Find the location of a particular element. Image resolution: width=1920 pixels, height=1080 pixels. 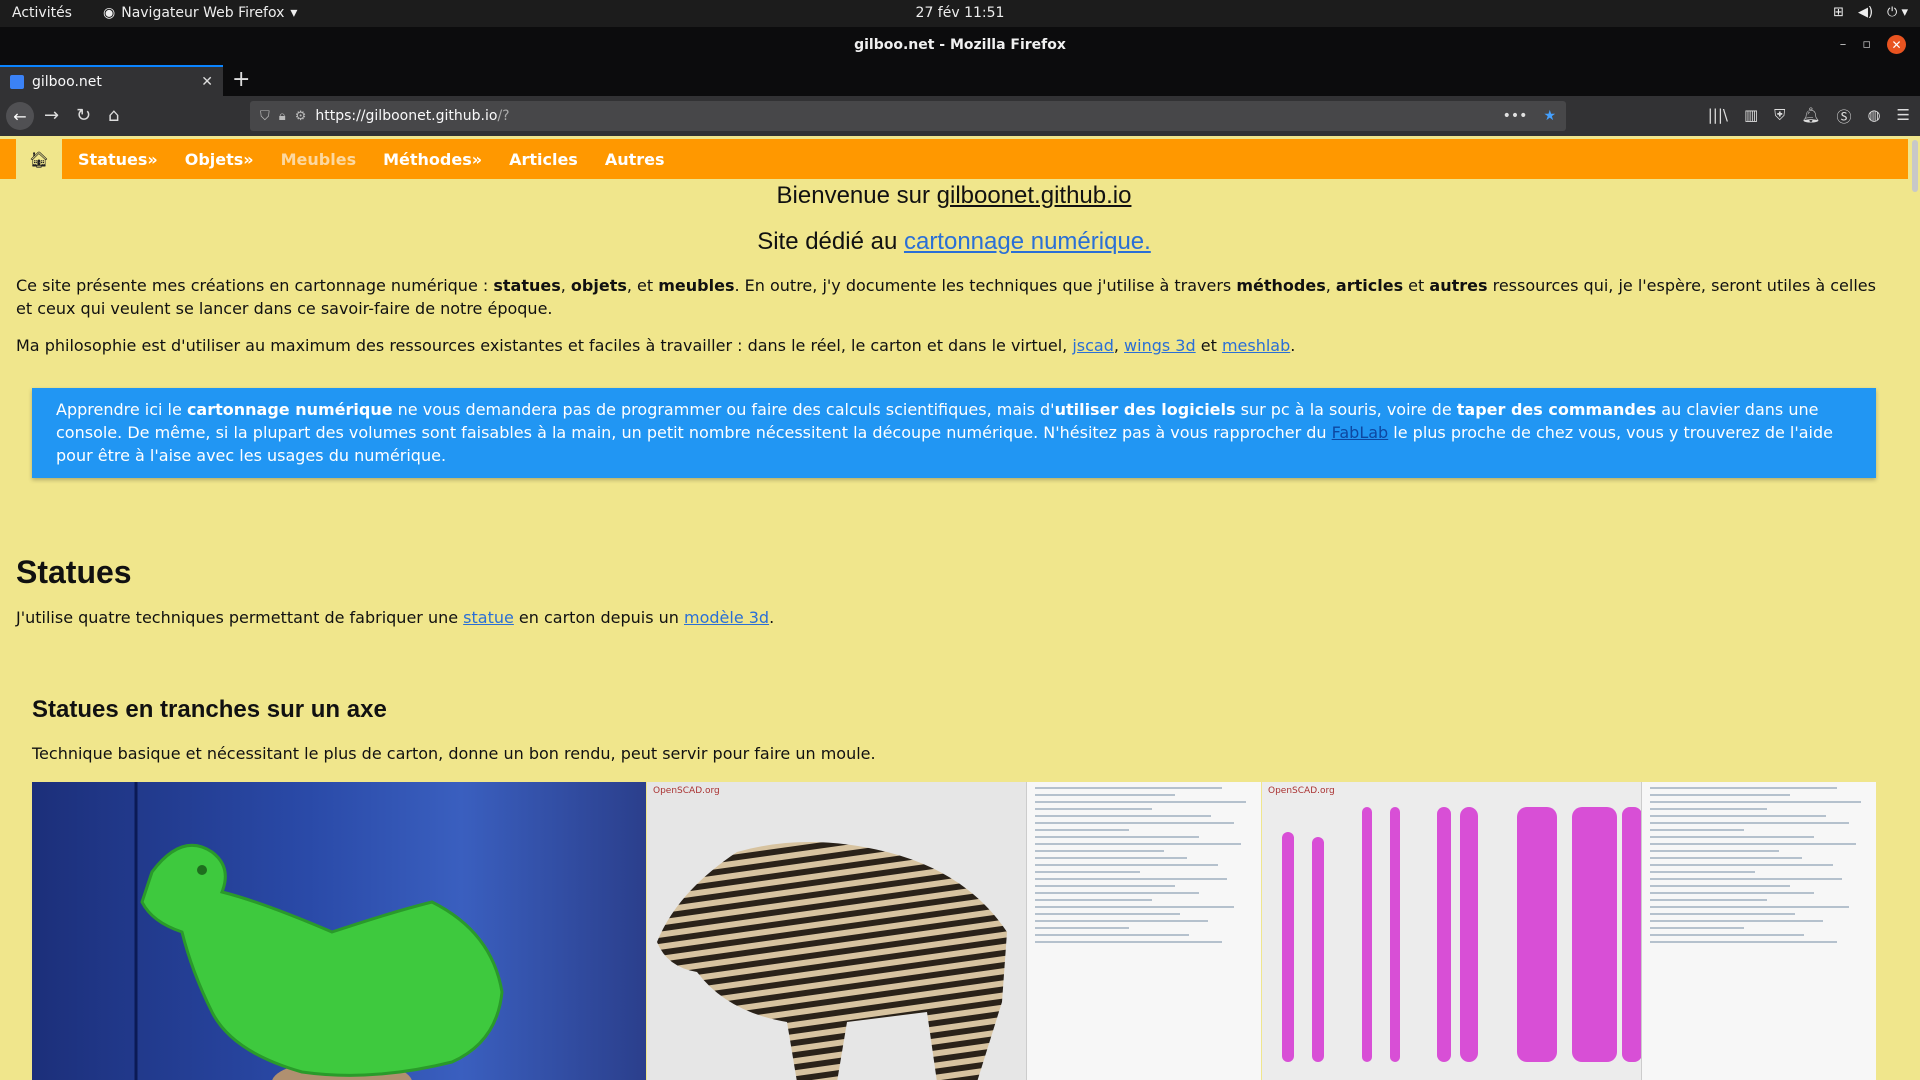

forward-button: → is located at coordinates (51, 115).